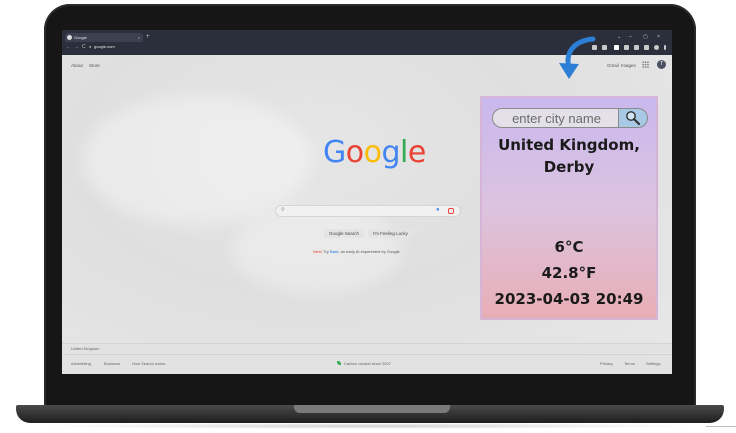  Describe the element at coordinates (104, 46) in the screenshot. I see `url-bar: google.com` at that location.